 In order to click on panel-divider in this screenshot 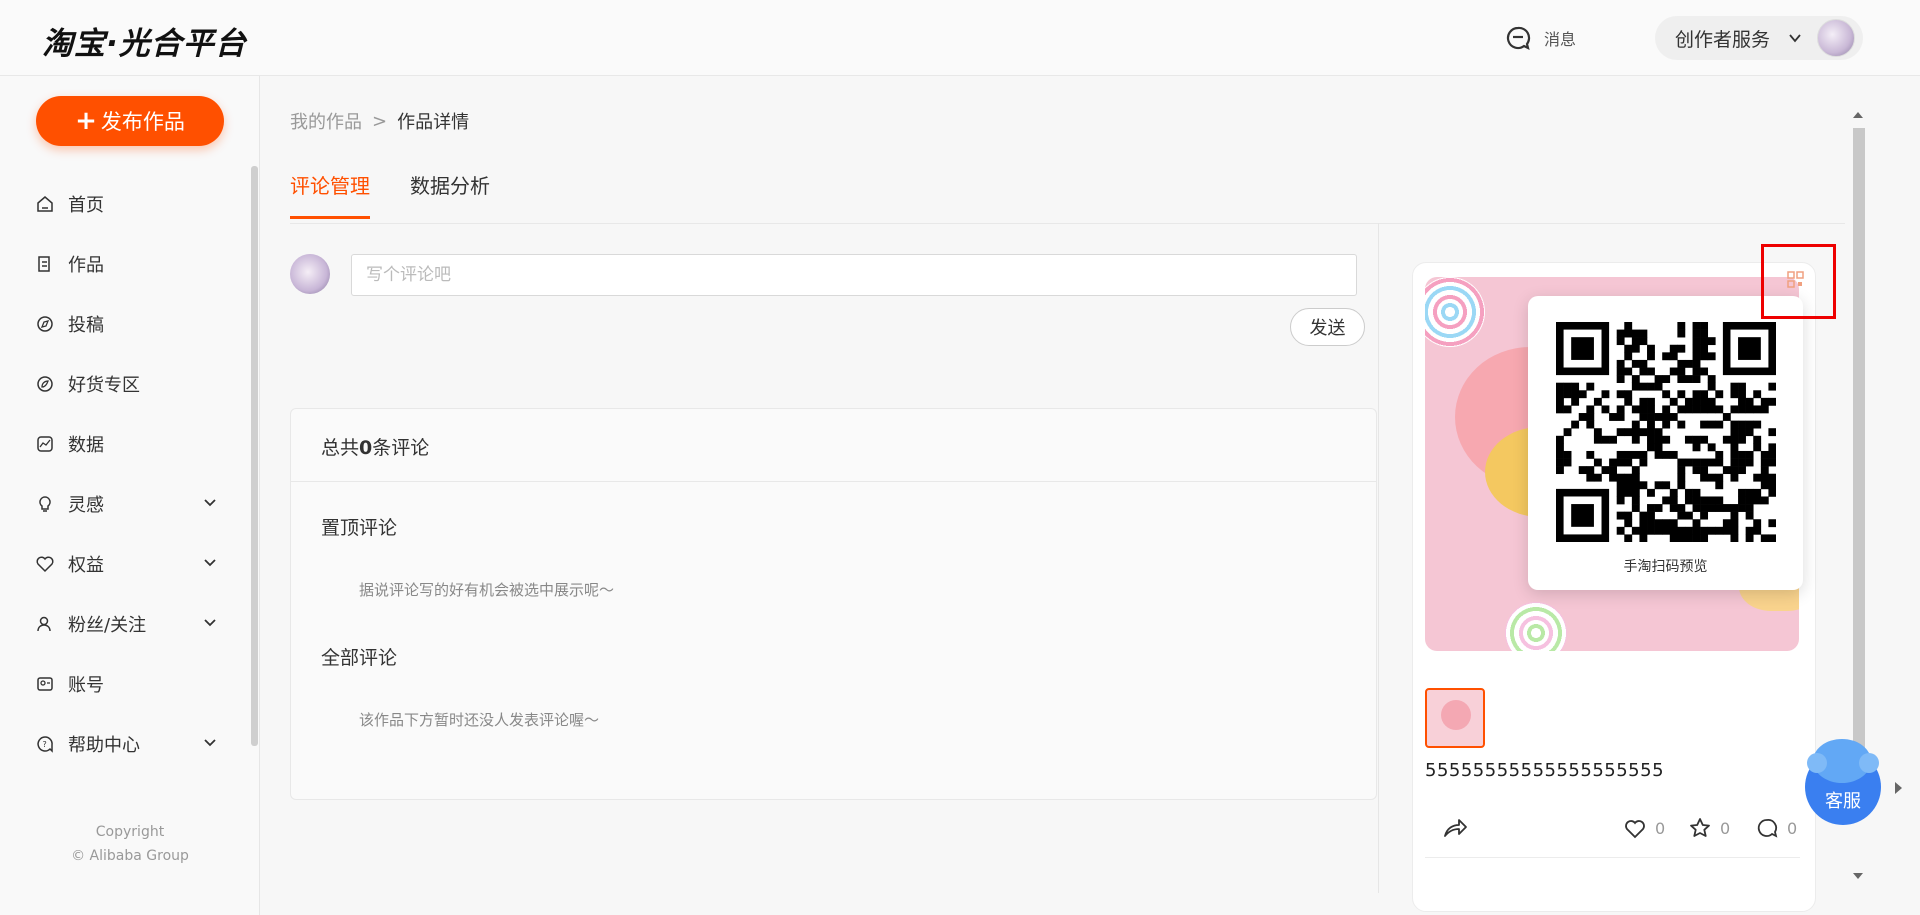, I will do `click(1378, 558)`.